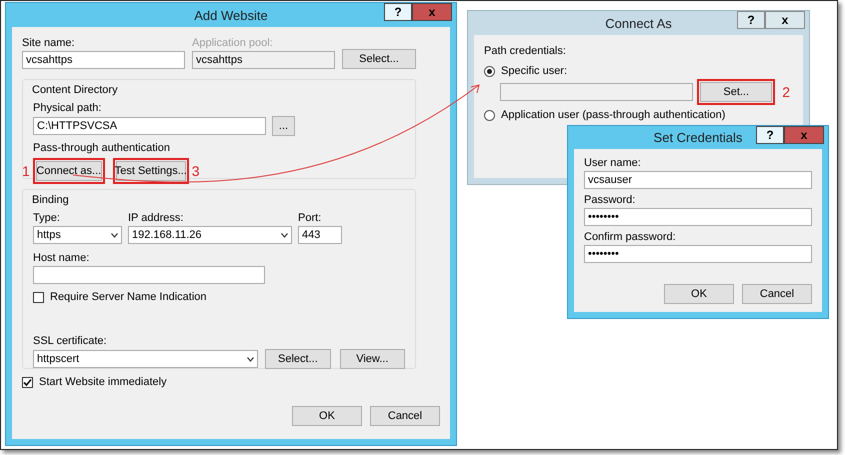 Image resolution: width=845 pixels, height=455 pixels. I want to click on input-field: C:\HTTPSVCSA, so click(149, 126).